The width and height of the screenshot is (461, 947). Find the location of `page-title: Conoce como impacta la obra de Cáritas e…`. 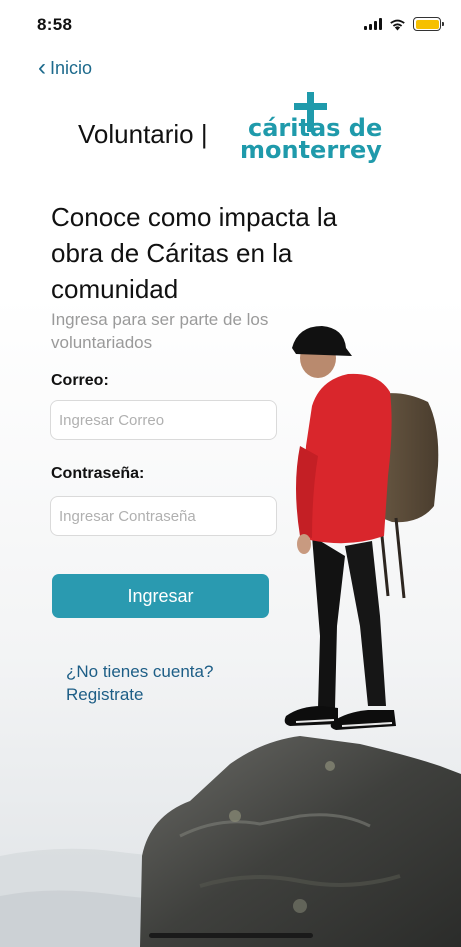

page-title: Conoce como impacta la obra de Cáritas e… is located at coordinates (194, 253).